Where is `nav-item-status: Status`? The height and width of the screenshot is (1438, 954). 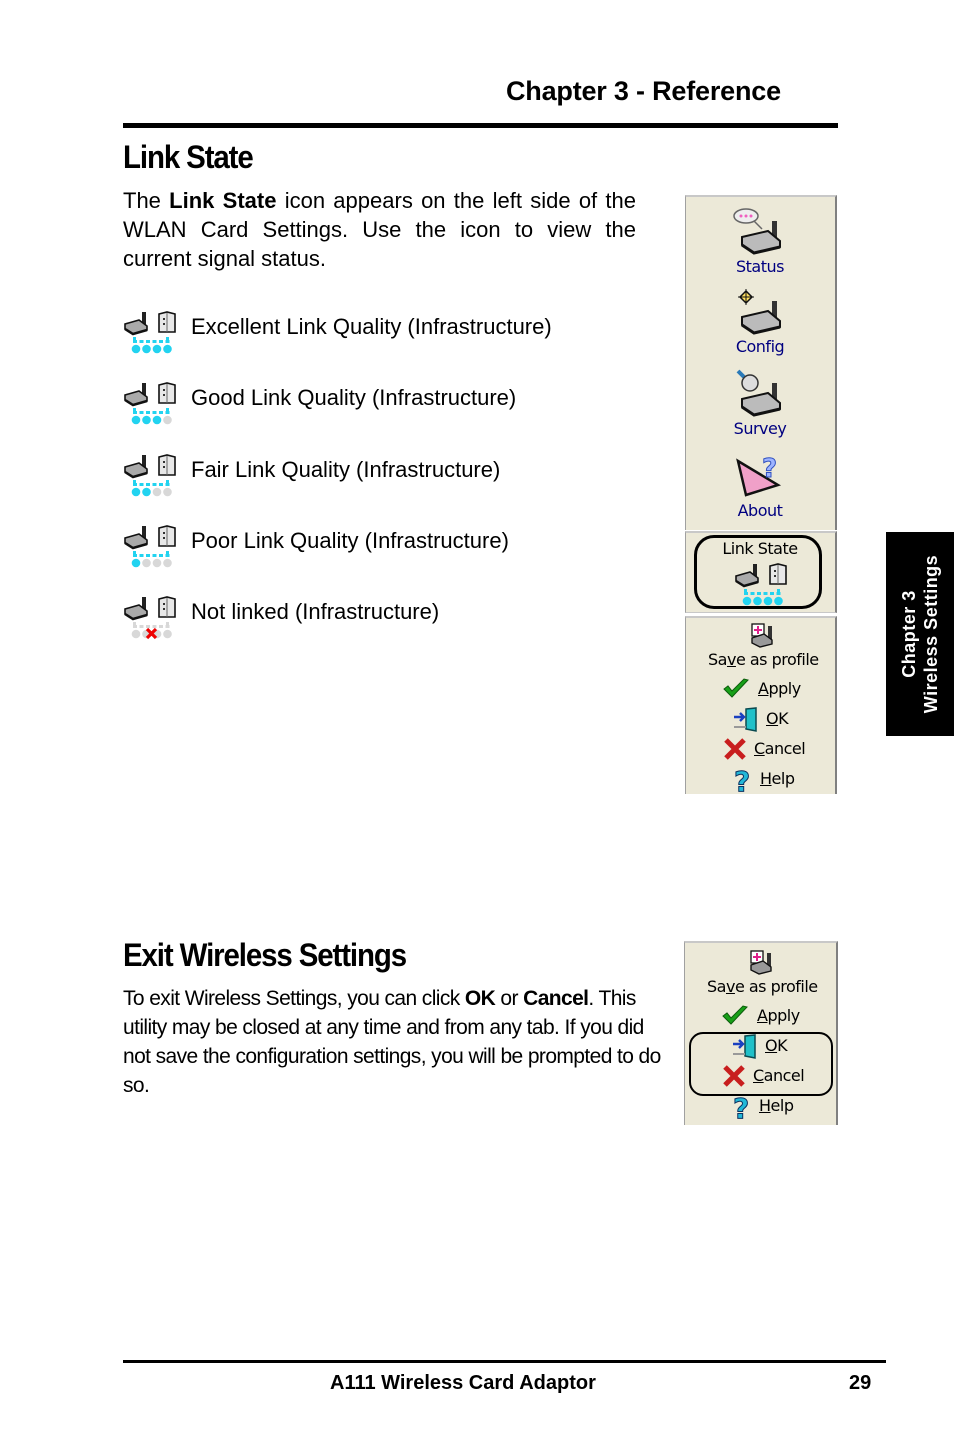 nav-item-status: Status is located at coordinates (760, 240).